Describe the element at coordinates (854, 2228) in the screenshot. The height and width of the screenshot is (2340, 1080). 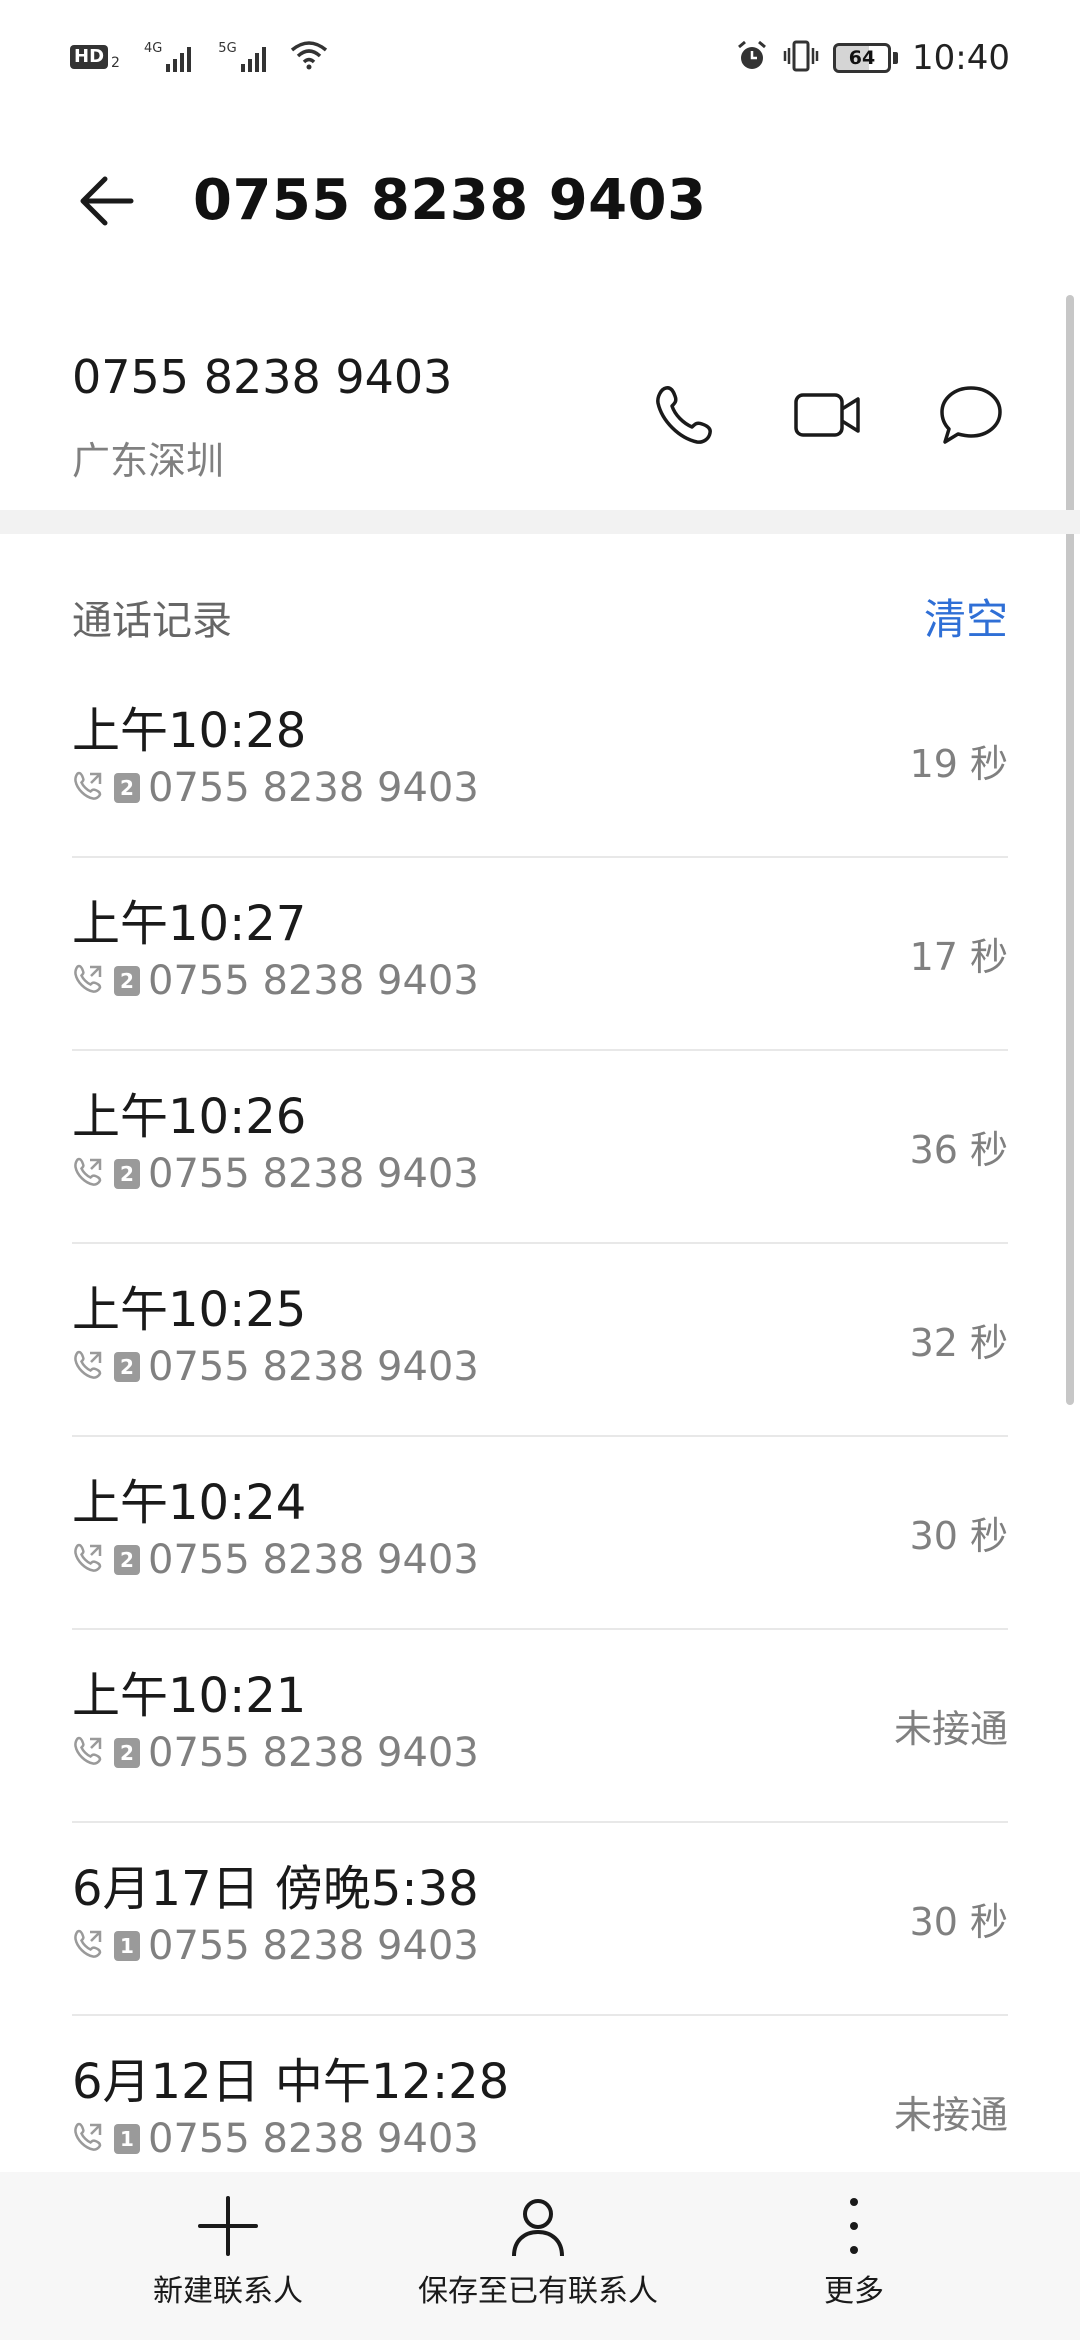
I see `more-vertical-icon` at that location.